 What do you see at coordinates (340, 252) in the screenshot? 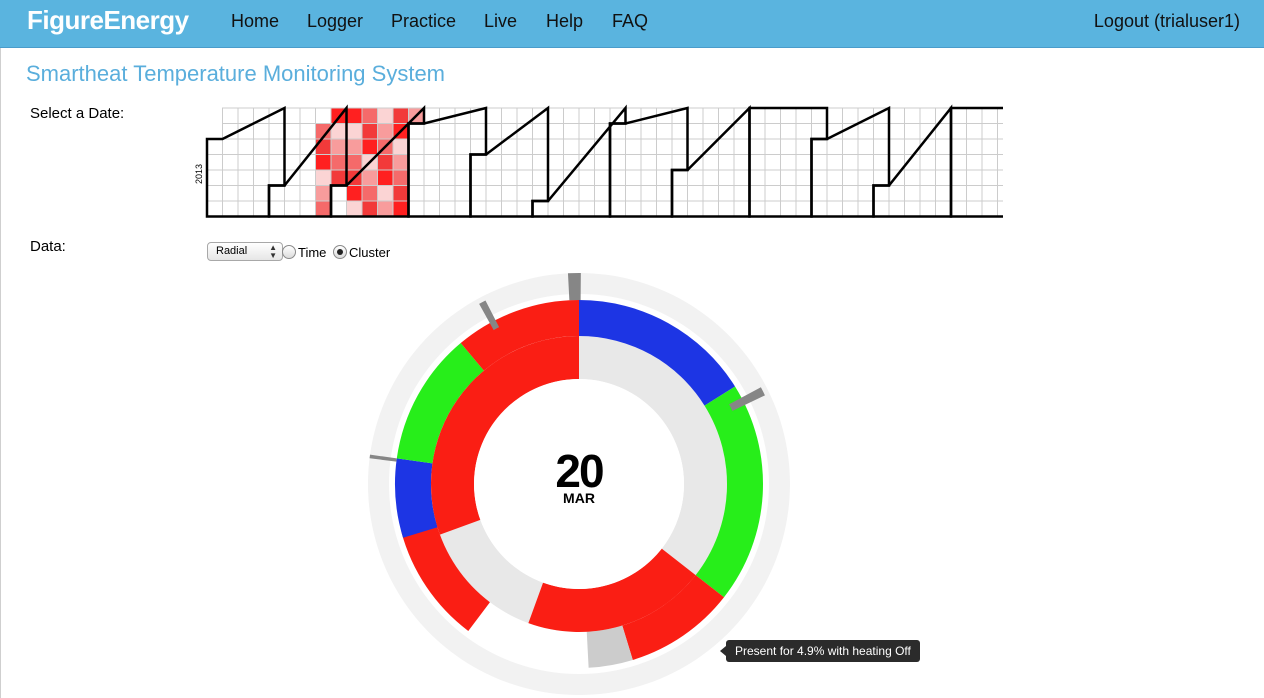
I see `cluster-radio` at bounding box center [340, 252].